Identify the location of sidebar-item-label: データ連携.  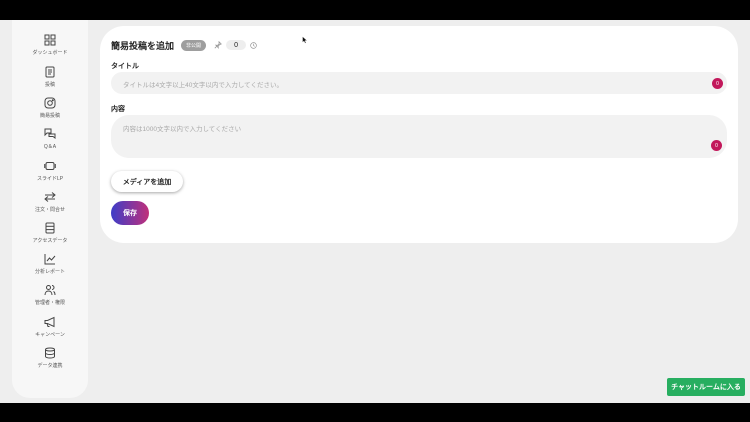
(50, 366).